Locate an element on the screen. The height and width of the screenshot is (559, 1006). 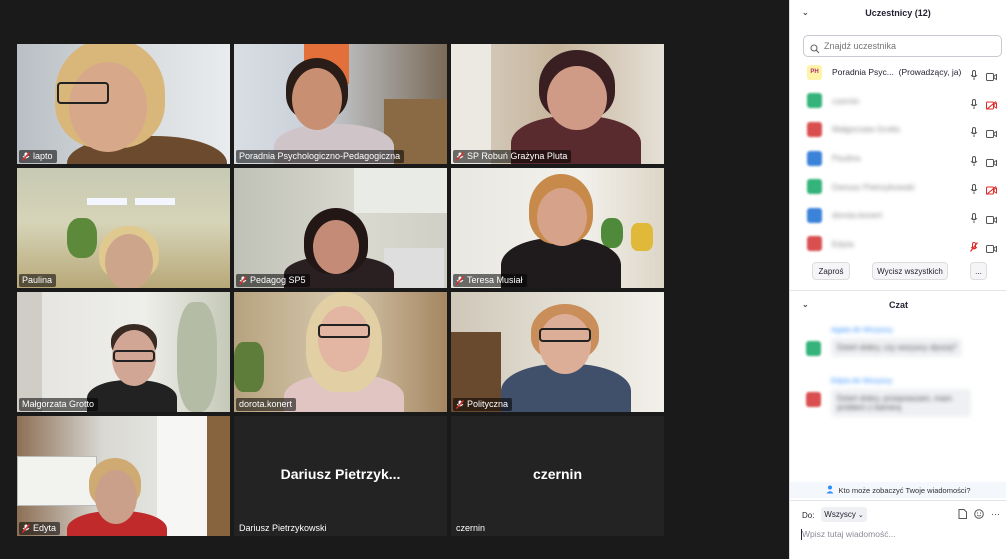
participant-row: Małgorzata Grotto is located at coordinates (898, 129).